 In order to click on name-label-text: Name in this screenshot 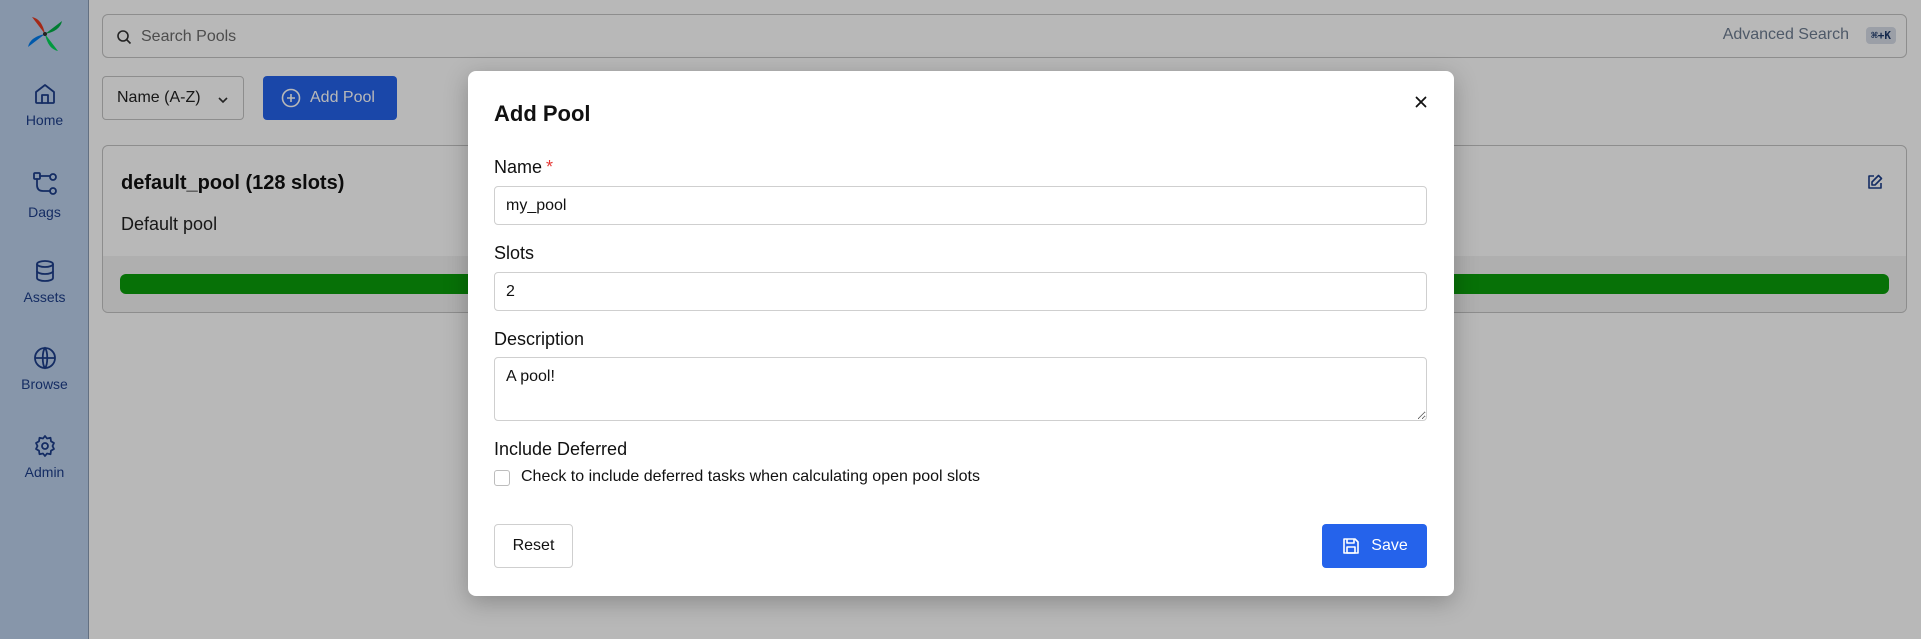, I will do `click(518, 167)`.